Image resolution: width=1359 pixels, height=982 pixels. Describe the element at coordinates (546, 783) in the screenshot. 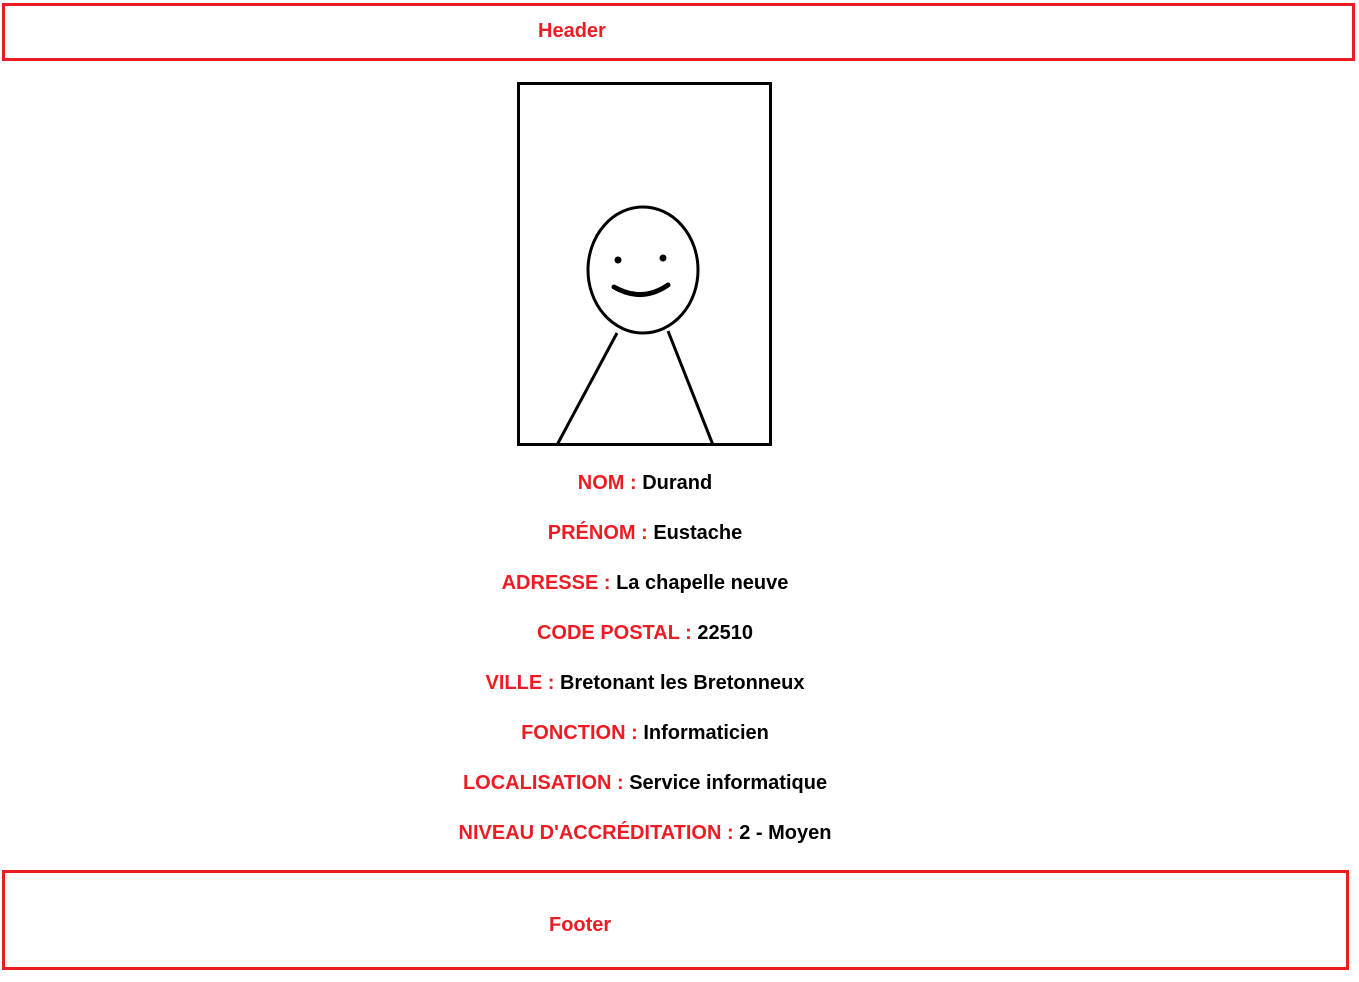

I see `field-label: LOCALISATION :` at that location.